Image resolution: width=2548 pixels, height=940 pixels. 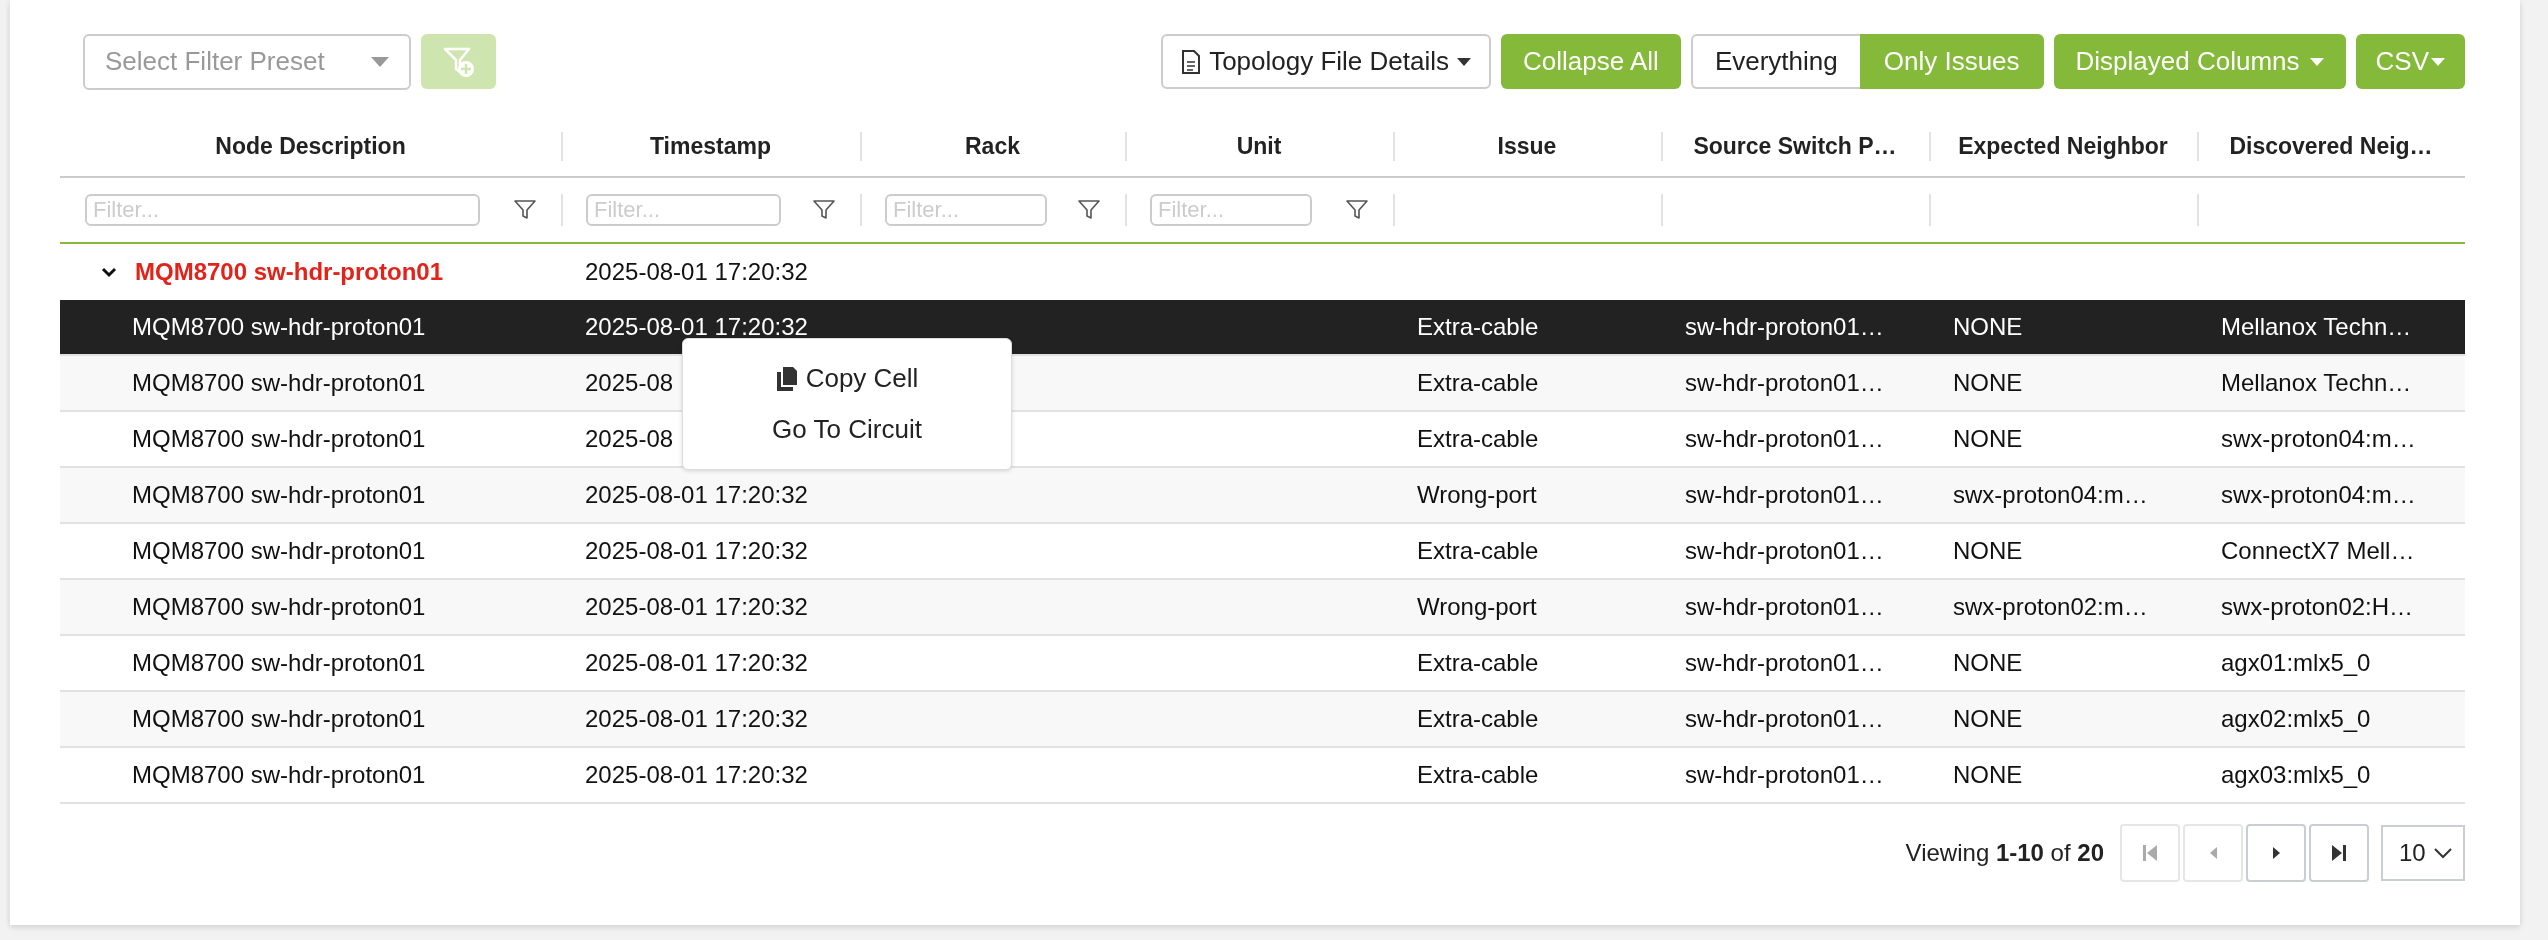 I want to click on page-size-select: 10, so click(x=2423, y=853).